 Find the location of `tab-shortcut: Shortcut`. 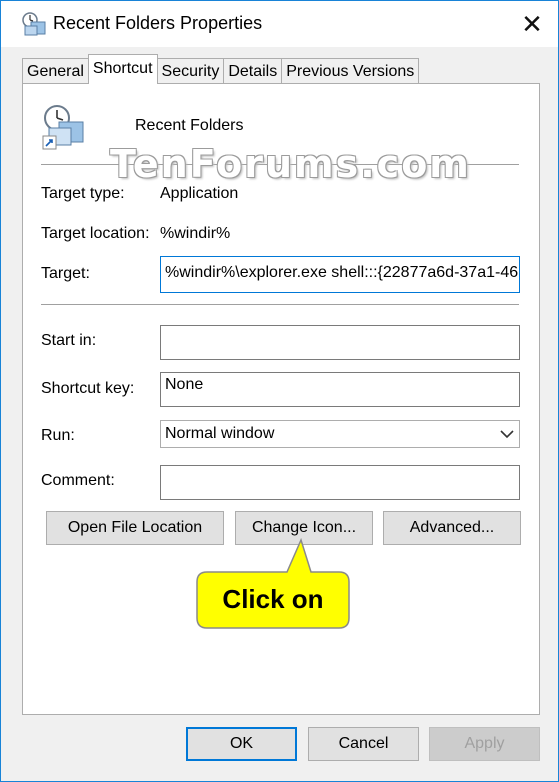

tab-shortcut: Shortcut is located at coordinates (122, 69).